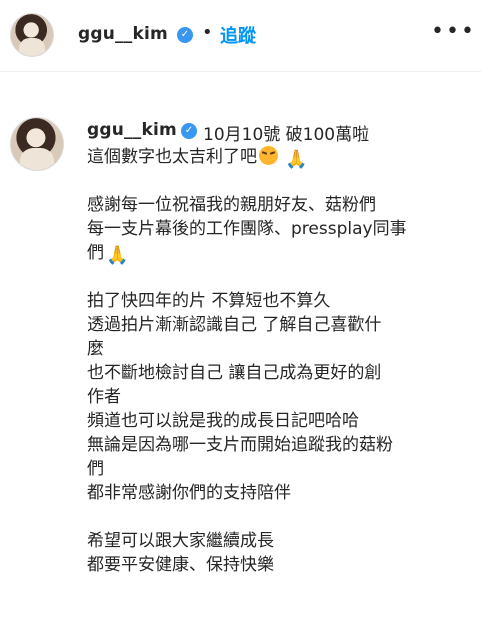 The width and height of the screenshot is (481, 643). I want to click on caption-line: 們 🙏, so click(108, 254).